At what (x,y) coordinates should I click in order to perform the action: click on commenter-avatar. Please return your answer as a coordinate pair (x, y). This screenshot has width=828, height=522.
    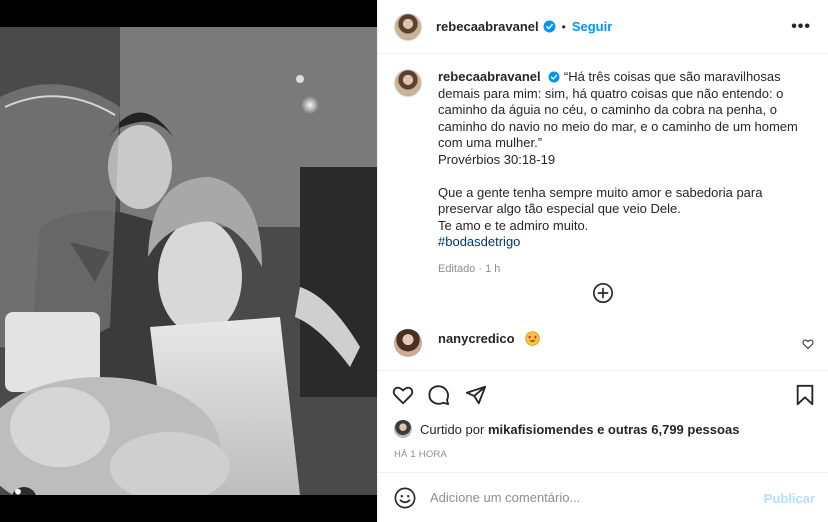
    Looking at the image, I should click on (408, 343).